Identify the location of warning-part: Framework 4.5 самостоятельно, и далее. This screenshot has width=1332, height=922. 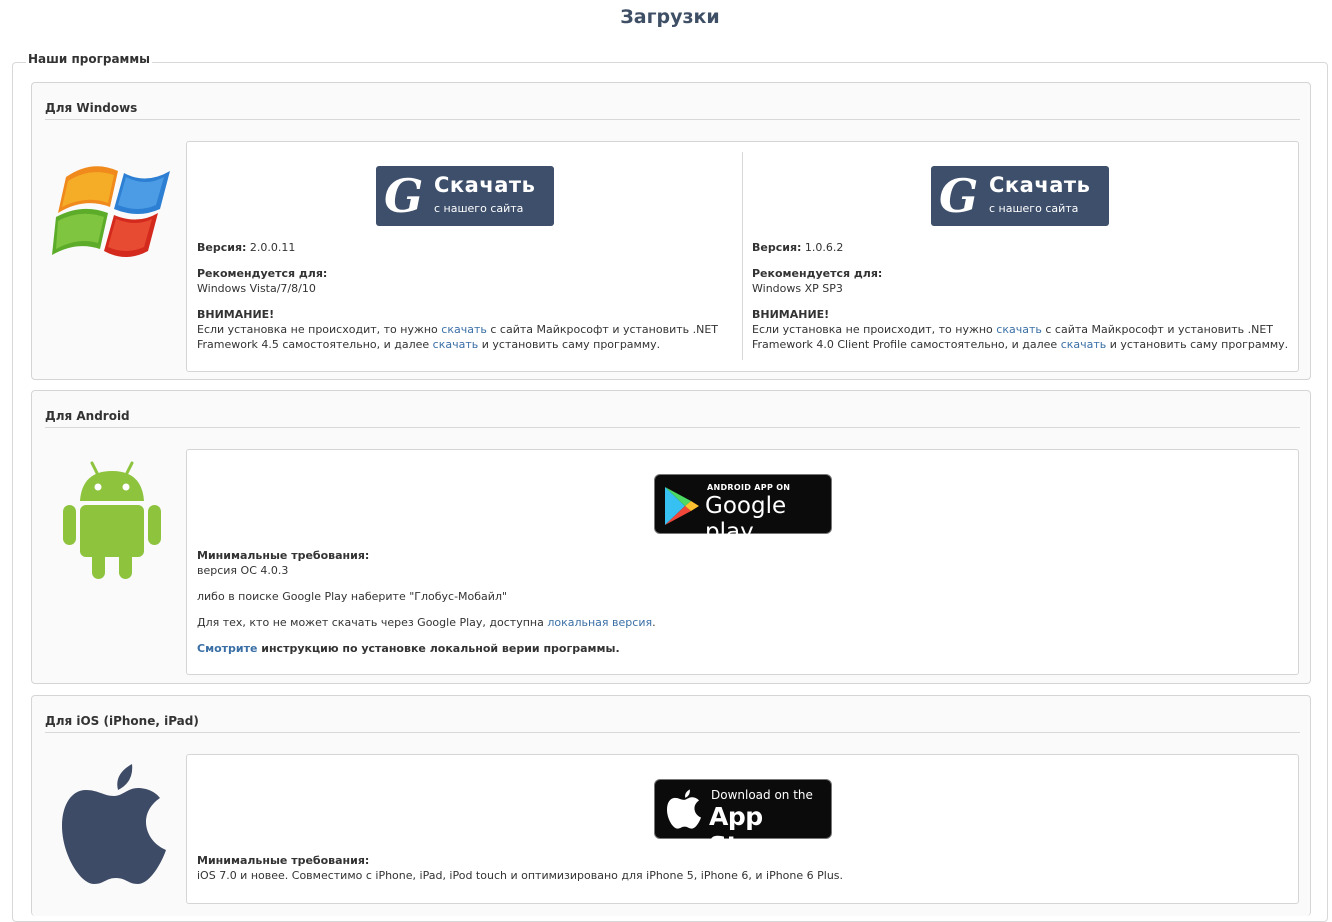
(315, 344).